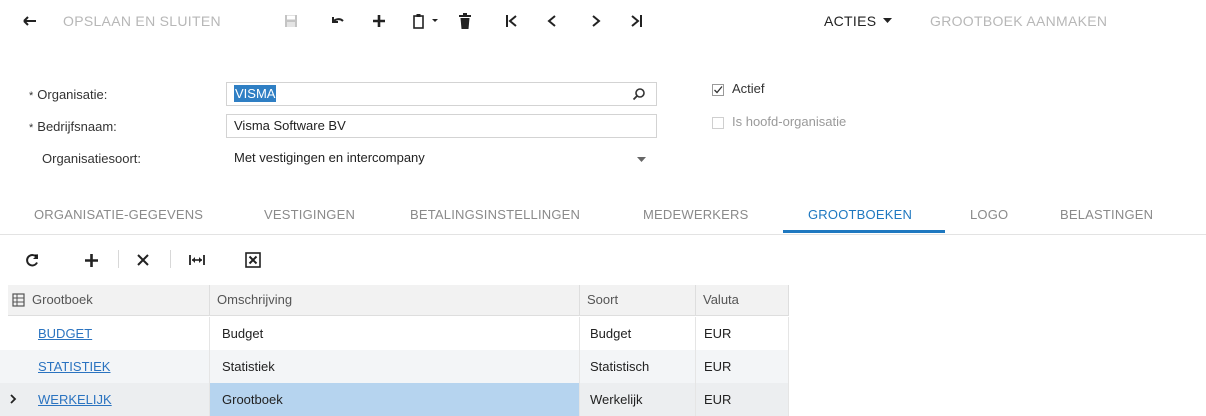 The width and height of the screenshot is (1206, 416). What do you see at coordinates (291, 21) in the screenshot?
I see `save-icon` at bounding box center [291, 21].